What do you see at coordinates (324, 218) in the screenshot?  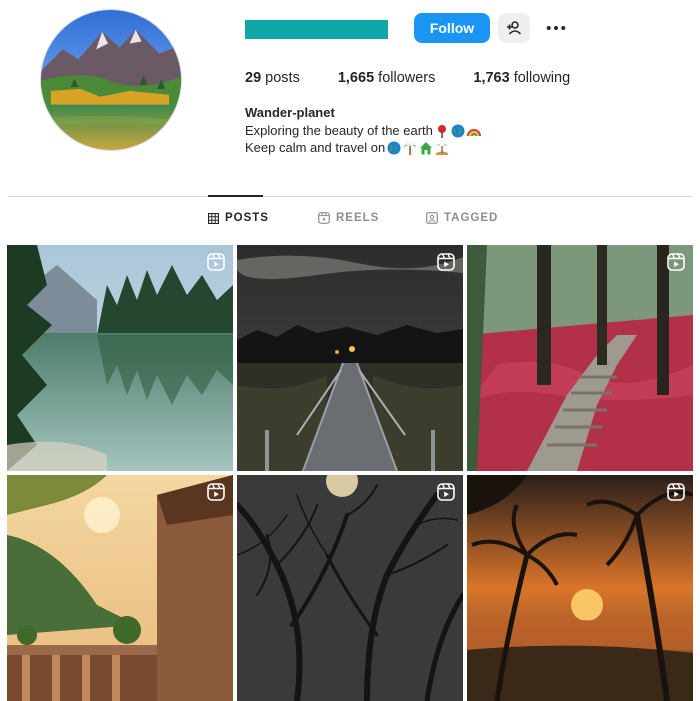 I see `reels-icon` at bounding box center [324, 218].